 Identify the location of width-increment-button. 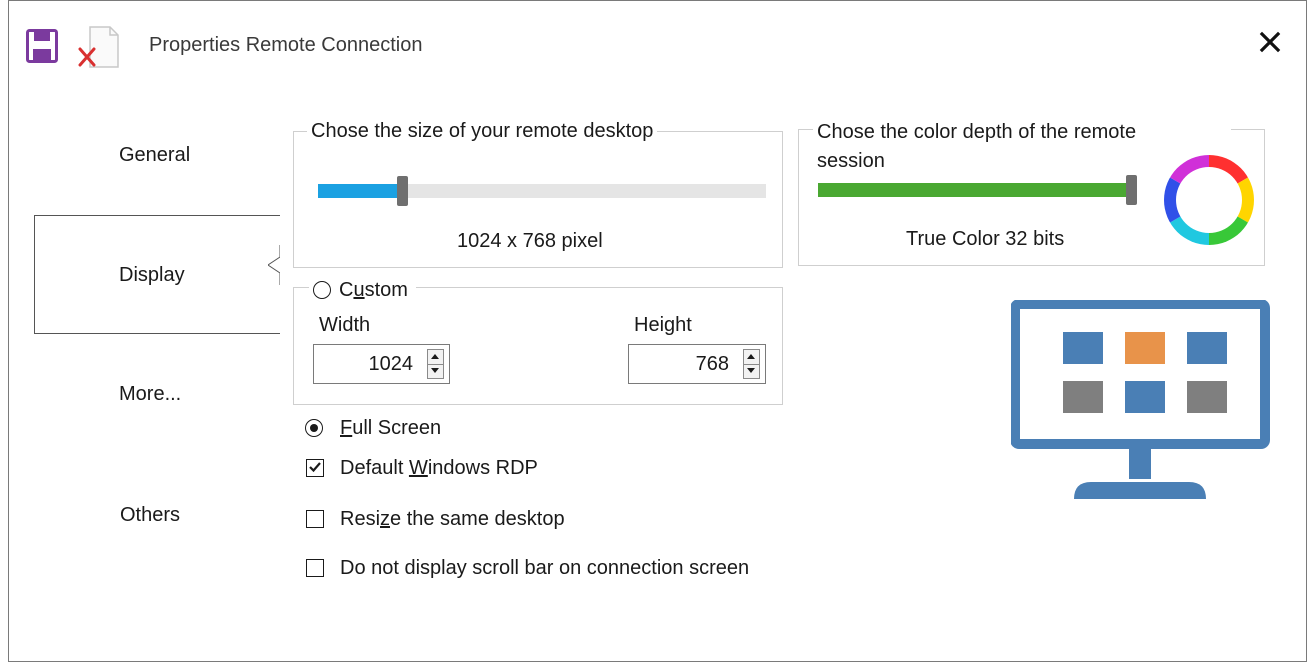
(435, 357).